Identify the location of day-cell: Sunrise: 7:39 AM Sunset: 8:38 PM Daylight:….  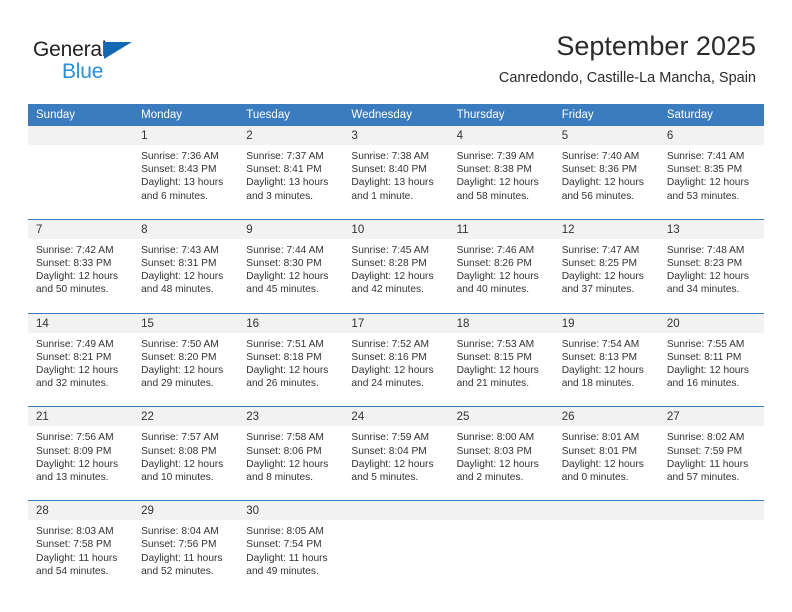
(501, 182).